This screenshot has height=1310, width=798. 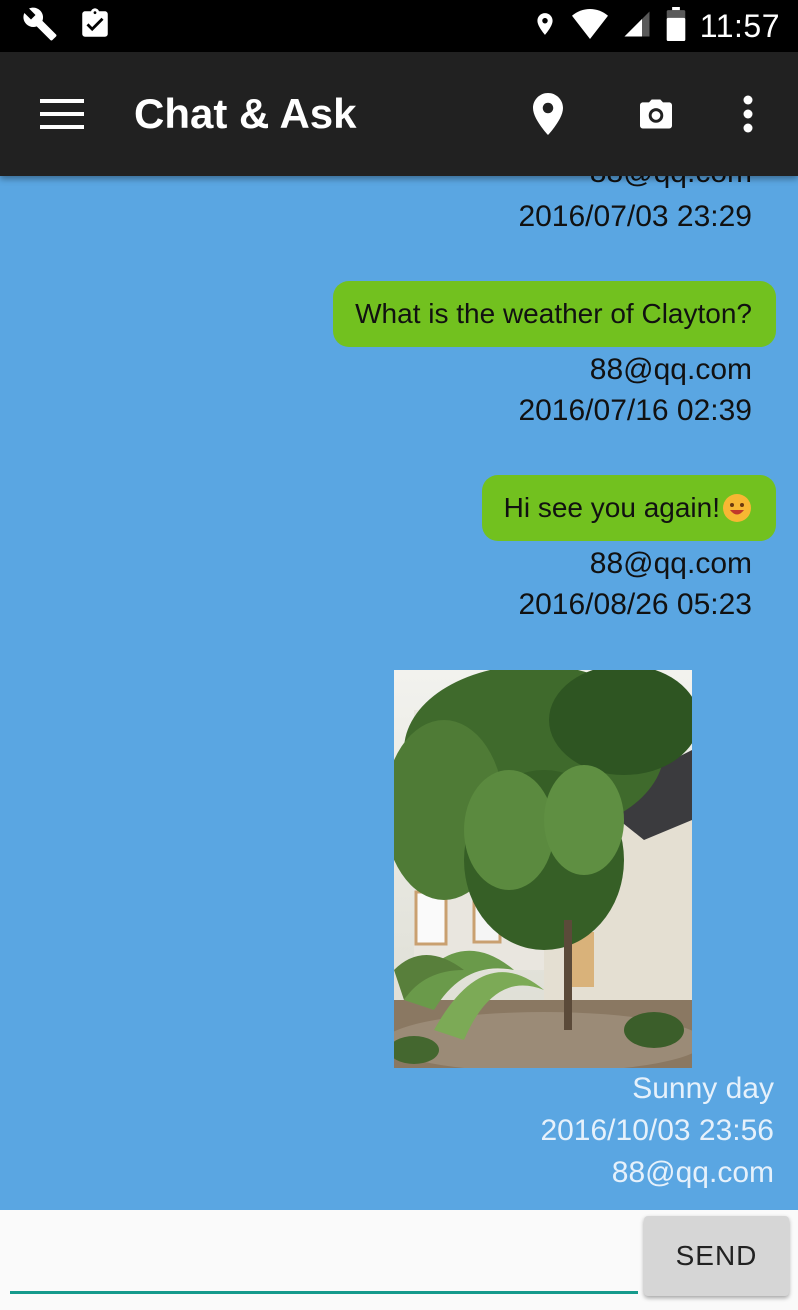 I want to click on message-input, so click(x=324, y=1257).